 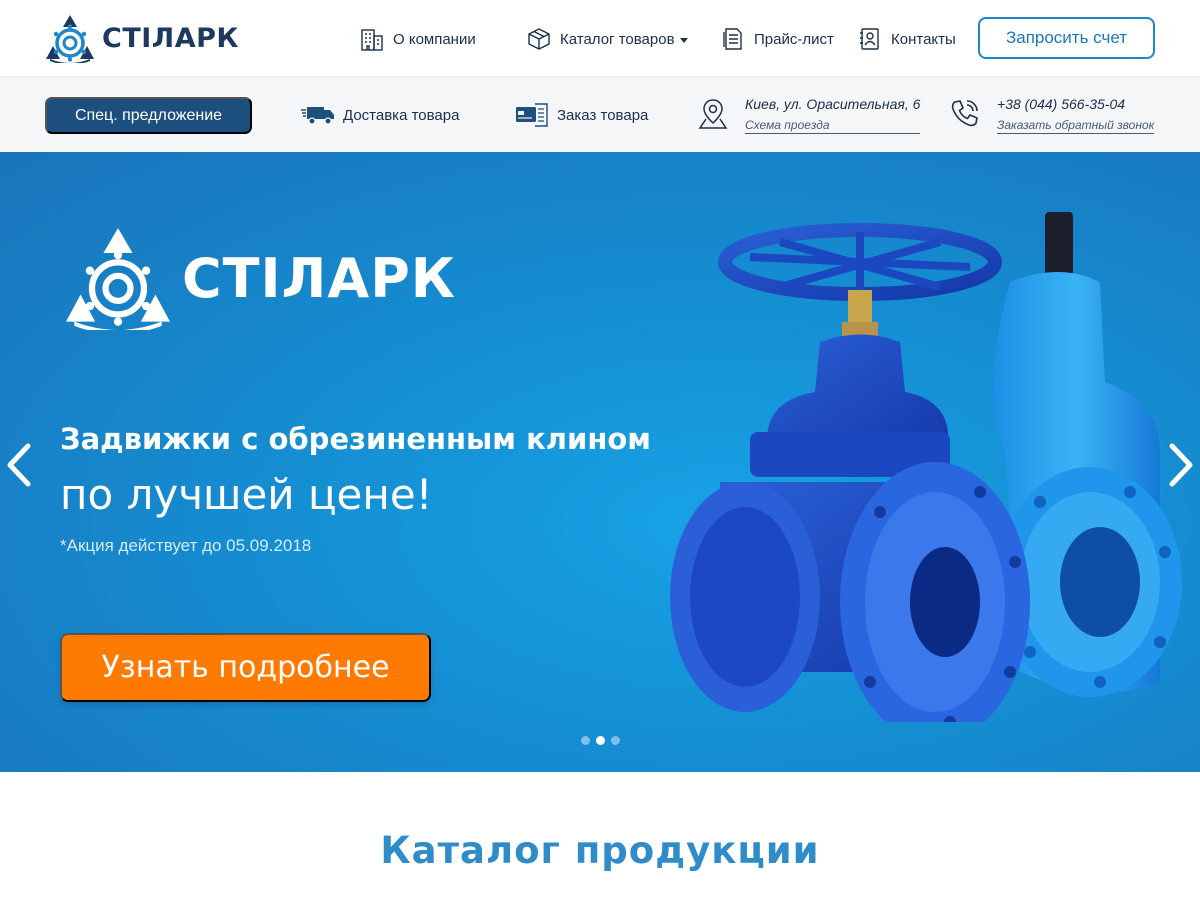 What do you see at coordinates (532, 115) in the screenshot?
I see `order-card-icon` at bounding box center [532, 115].